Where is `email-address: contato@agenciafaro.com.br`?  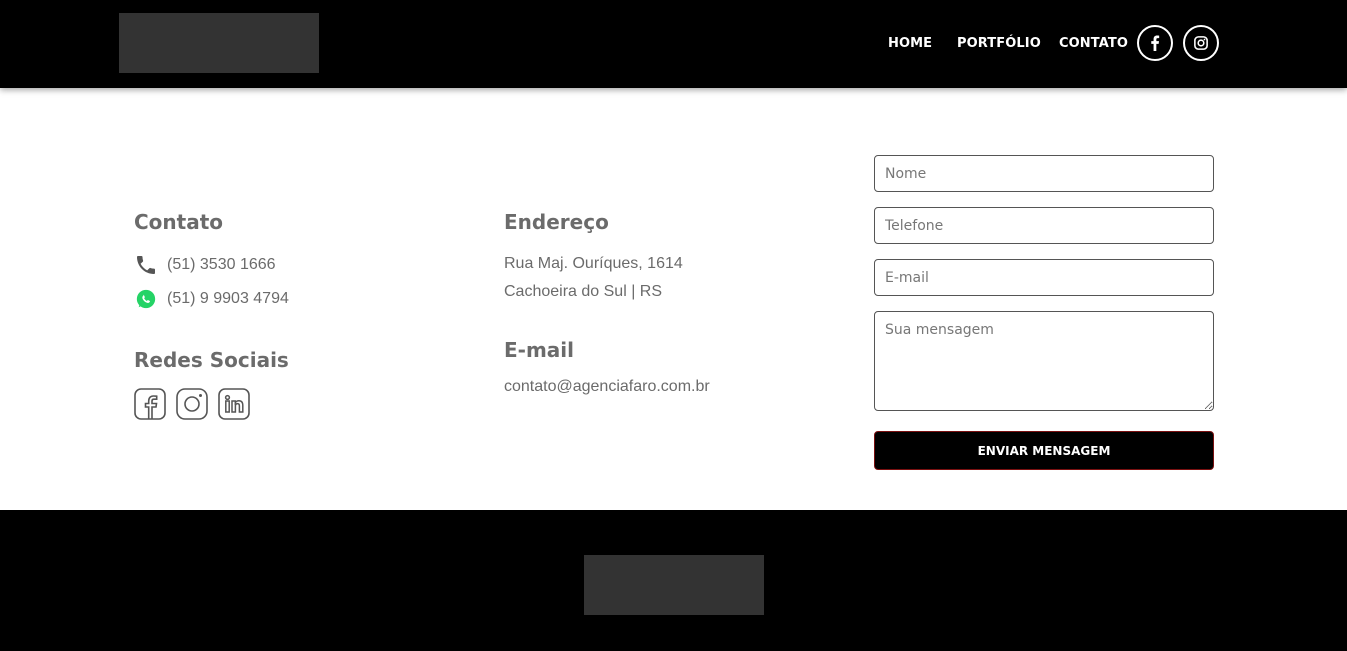 email-address: contato@agenciafaro.com.br is located at coordinates (607, 387).